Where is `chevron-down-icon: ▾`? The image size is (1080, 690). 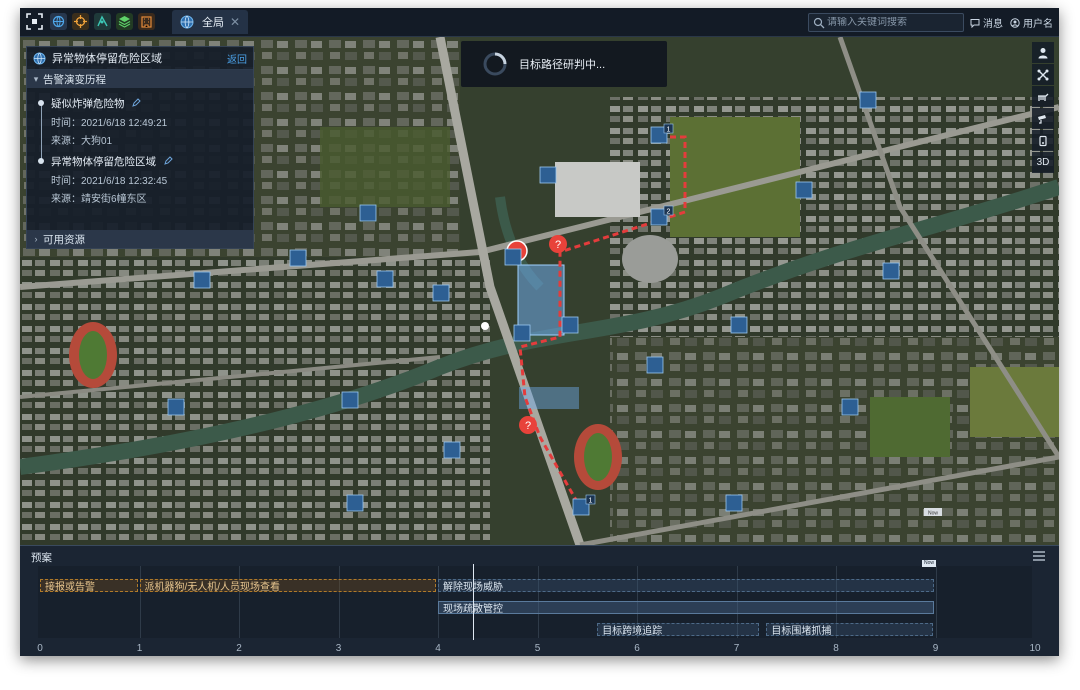
chevron-down-icon: ▾ is located at coordinates (36, 78).